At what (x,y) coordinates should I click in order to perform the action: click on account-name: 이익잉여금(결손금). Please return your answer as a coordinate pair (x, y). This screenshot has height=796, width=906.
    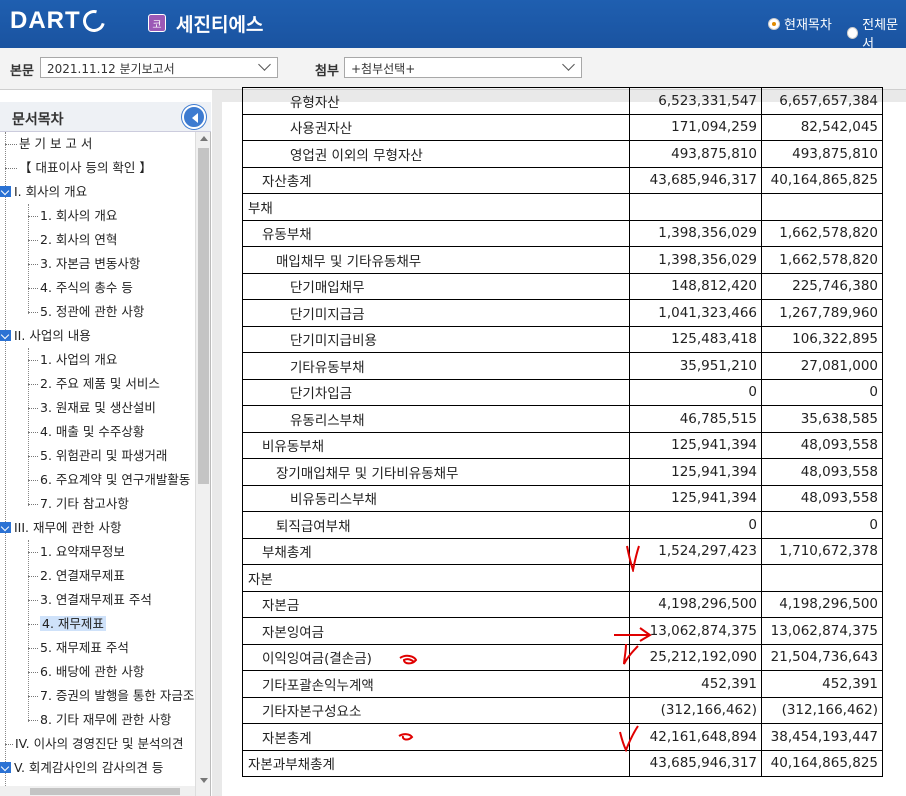
    Looking at the image, I should click on (436, 657).